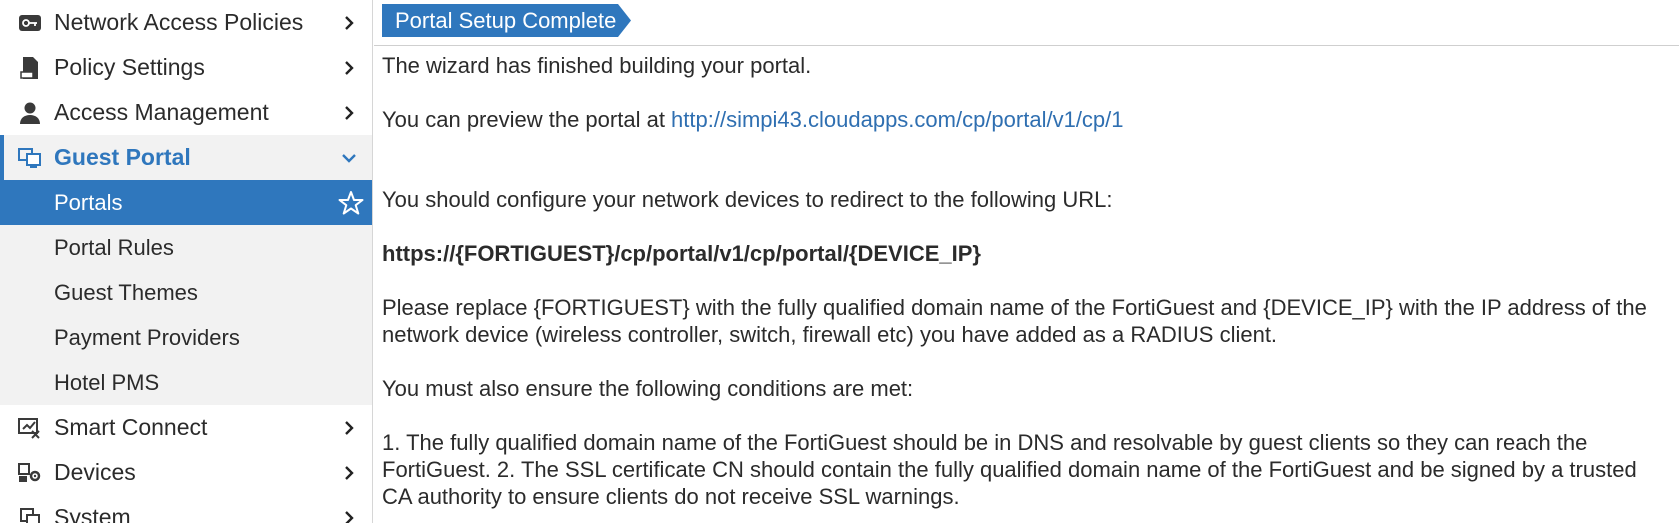  I want to click on star-favorite-icon, so click(351, 203).